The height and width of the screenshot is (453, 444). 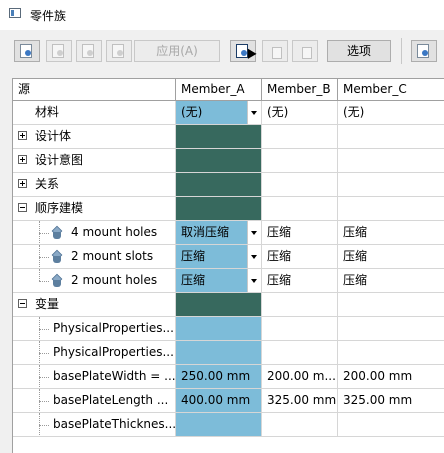 What do you see at coordinates (94, 90) in the screenshot?
I see `header-source: 源` at bounding box center [94, 90].